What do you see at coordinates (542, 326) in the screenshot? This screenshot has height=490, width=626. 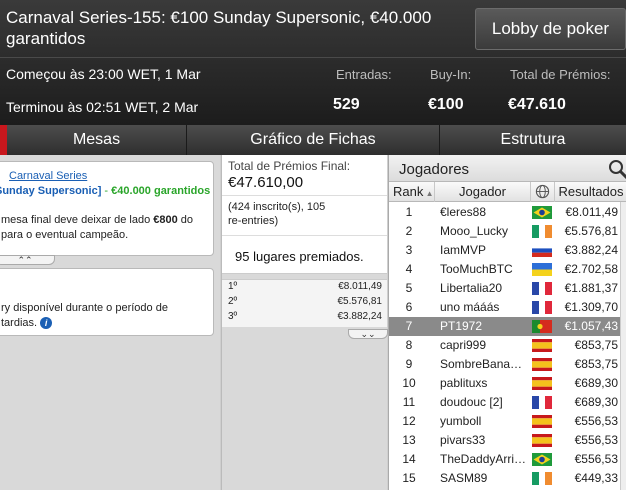 I see `portugal-flag-icon` at bounding box center [542, 326].